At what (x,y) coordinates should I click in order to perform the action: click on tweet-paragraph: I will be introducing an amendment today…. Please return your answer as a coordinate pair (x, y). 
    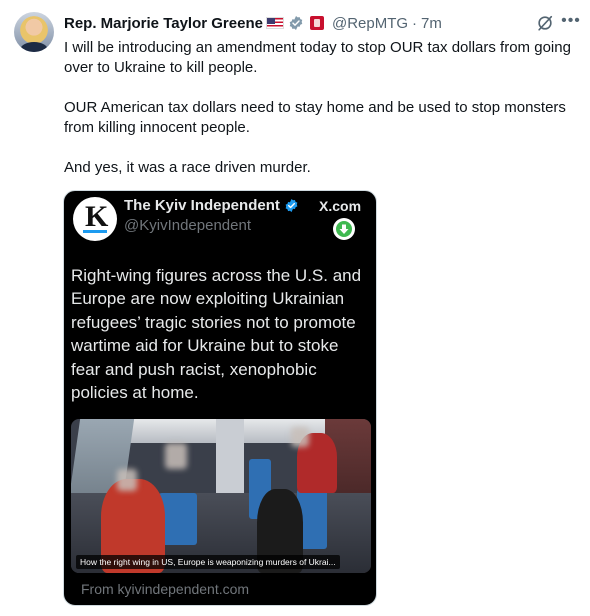
    Looking at the image, I should click on (317, 57).